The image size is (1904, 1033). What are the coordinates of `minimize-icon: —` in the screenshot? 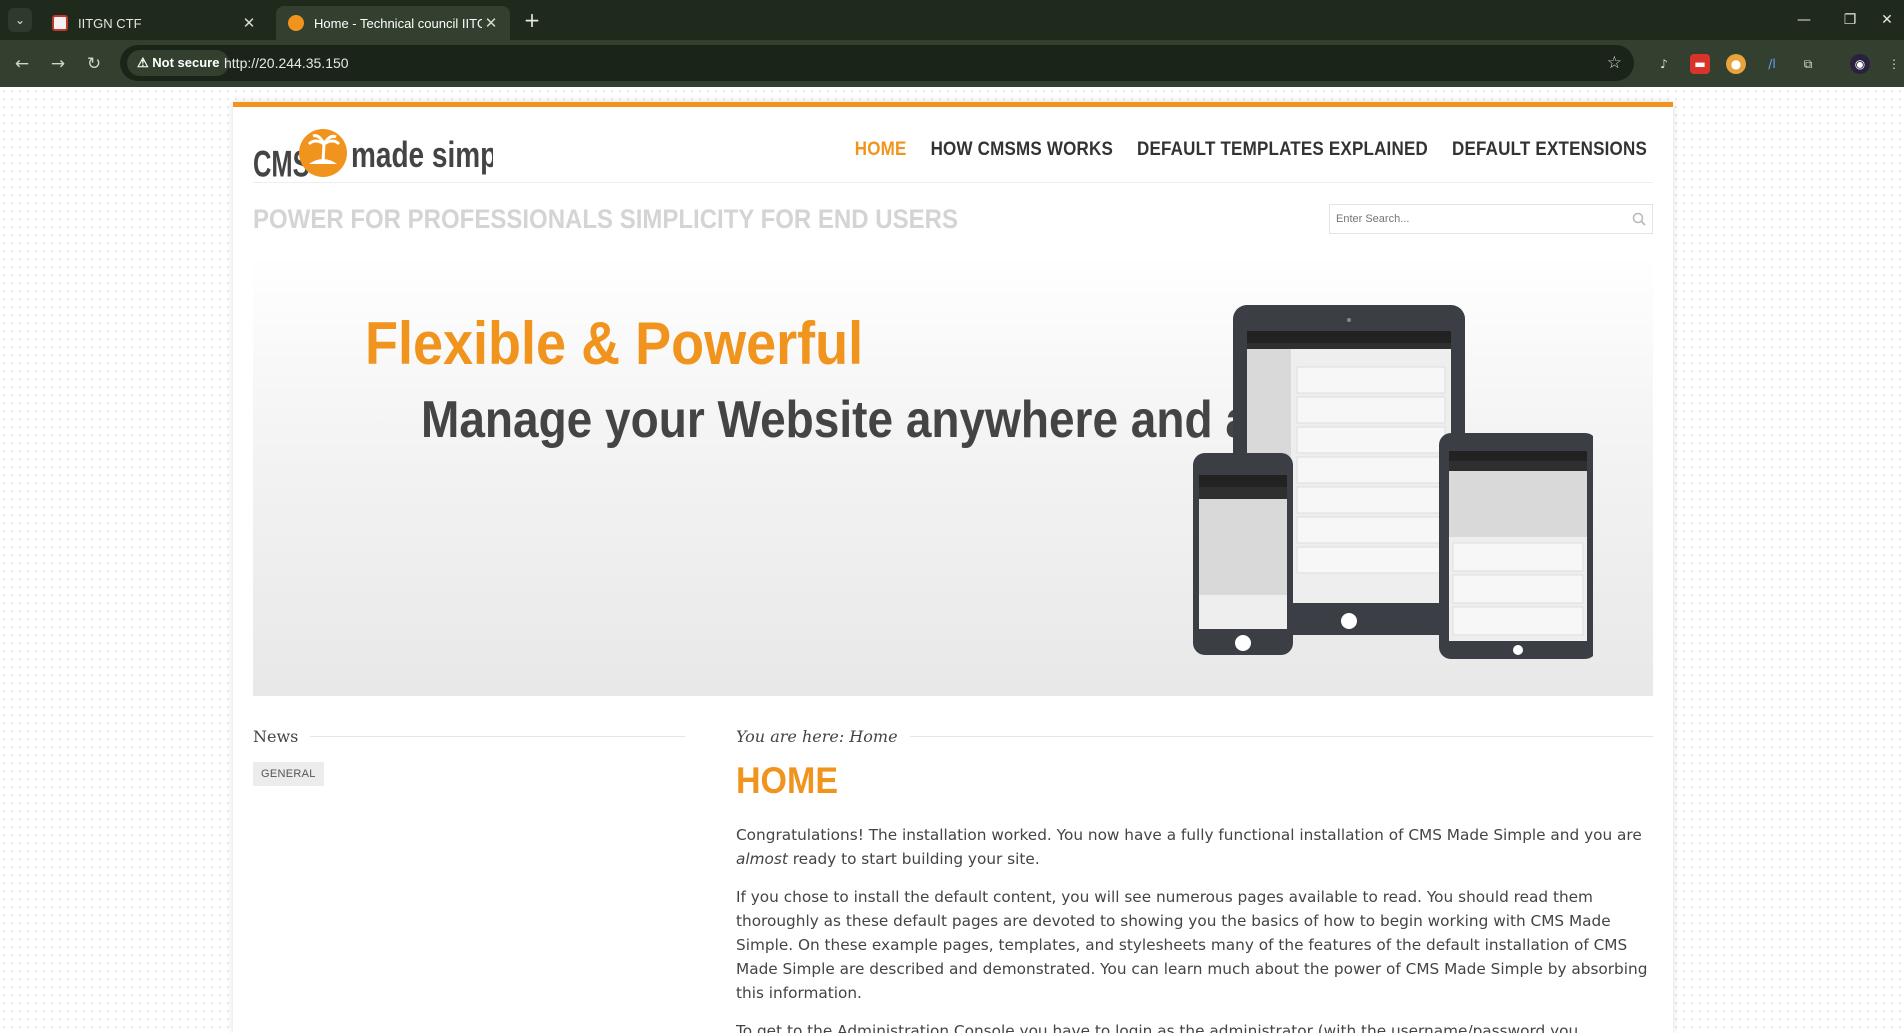 It's located at (1804, 20).